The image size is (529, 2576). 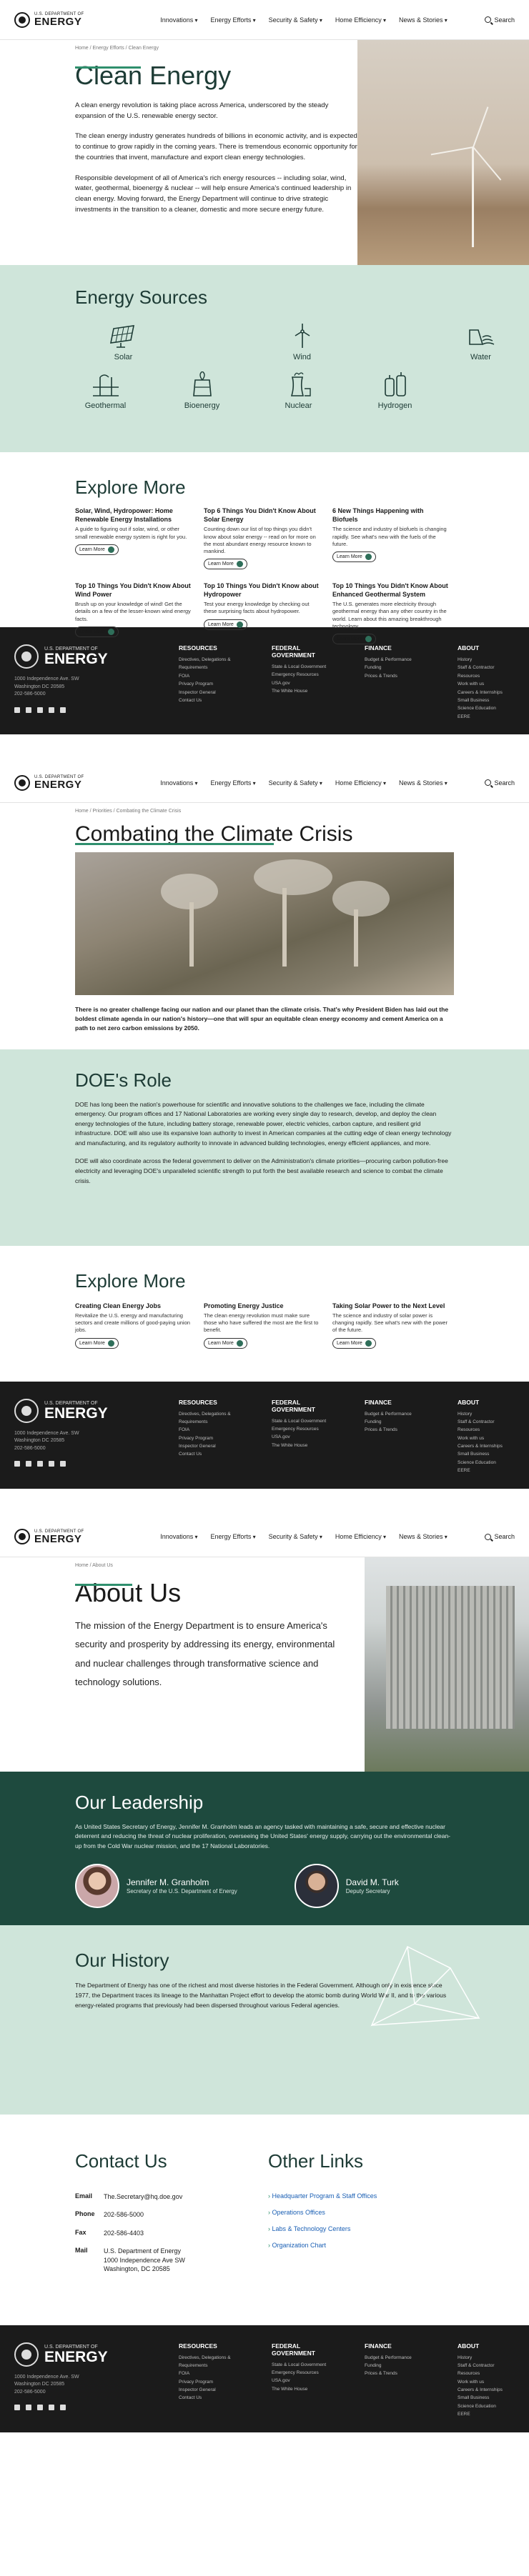 What do you see at coordinates (263, 1307) in the screenshot?
I see `card-title: Promoting Energy Justice` at bounding box center [263, 1307].